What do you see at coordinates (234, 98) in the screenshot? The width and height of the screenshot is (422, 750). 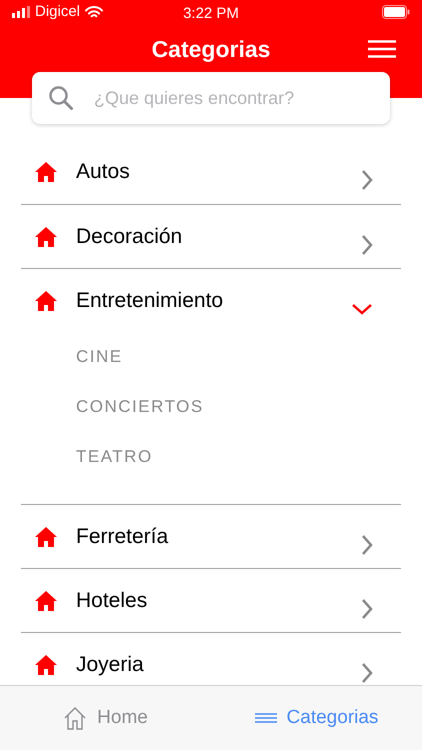 I see `search-input: ¿Que quieres encontrar?` at bounding box center [234, 98].